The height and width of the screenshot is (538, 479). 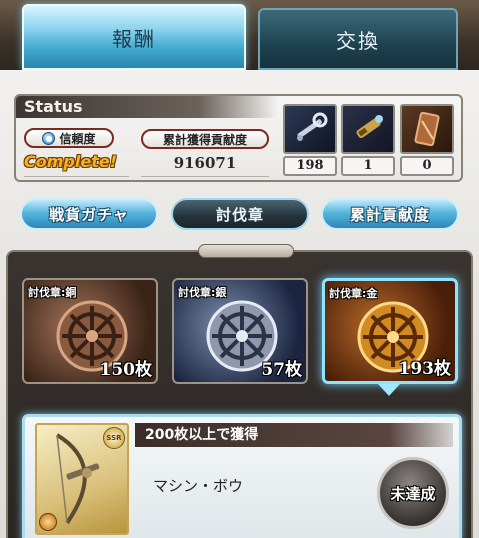 What do you see at coordinates (413, 493) in the screenshot?
I see `unachieved-button: 未達成` at bounding box center [413, 493].